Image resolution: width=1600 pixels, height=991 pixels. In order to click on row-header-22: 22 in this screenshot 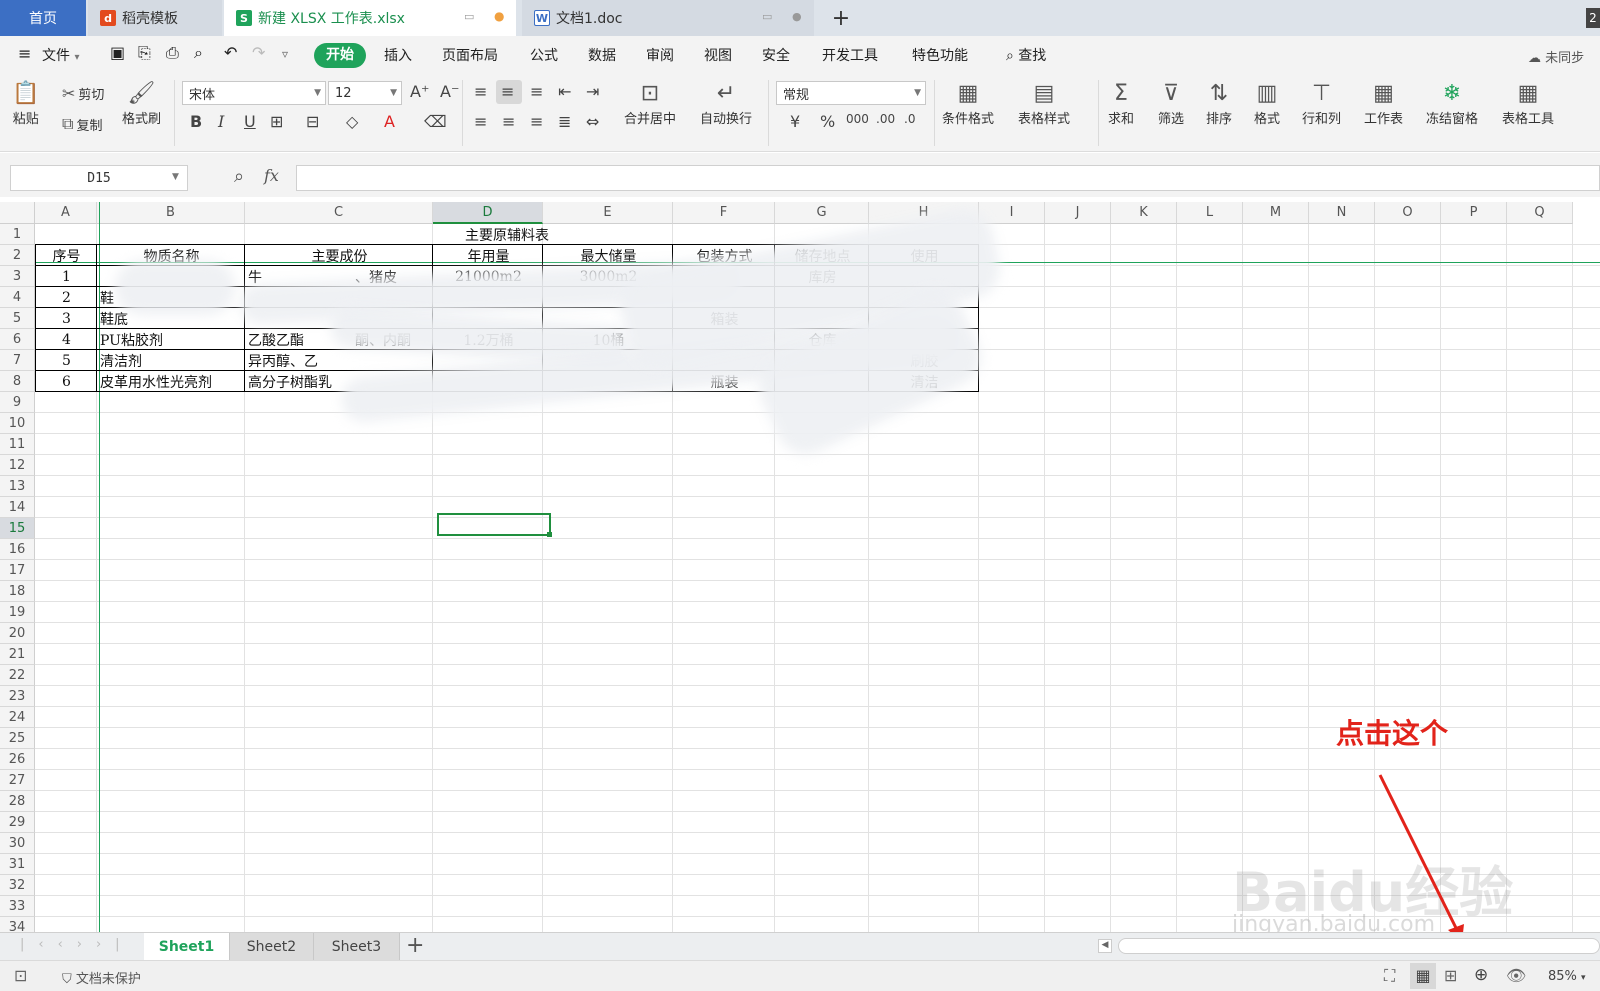, I will do `click(17, 675)`.